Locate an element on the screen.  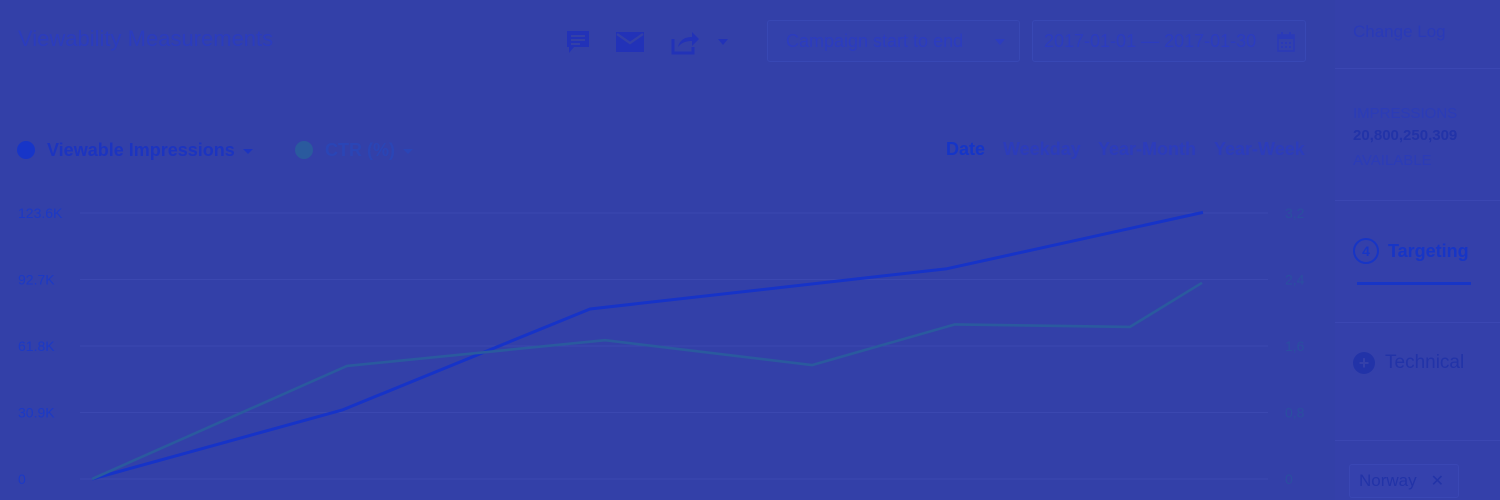
y-left-tick-label: 30.9K is located at coordinates (36, 413).